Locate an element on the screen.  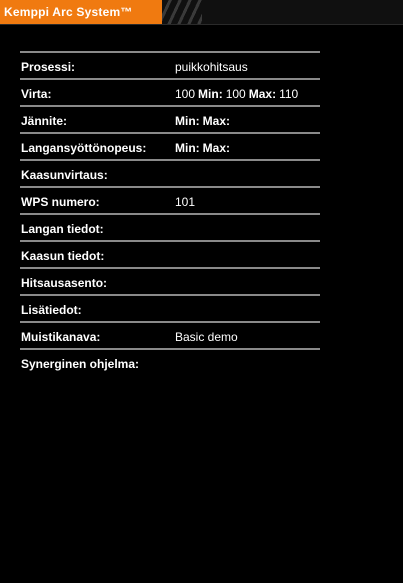
row-kaasunvirtaus: Kaasunvirtaus: is located at coordinates (170, 172).